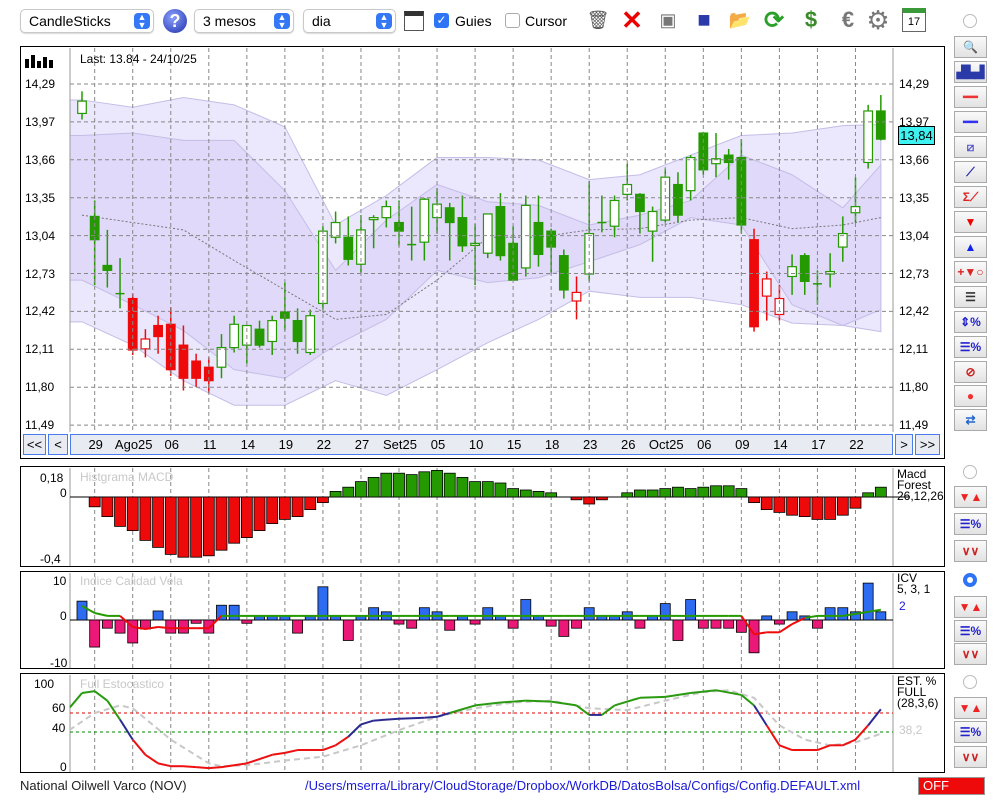  Describe the element at coordinates (970, 247) in the screenshot. I see `buy-arrow-icon: ▲` at that location.